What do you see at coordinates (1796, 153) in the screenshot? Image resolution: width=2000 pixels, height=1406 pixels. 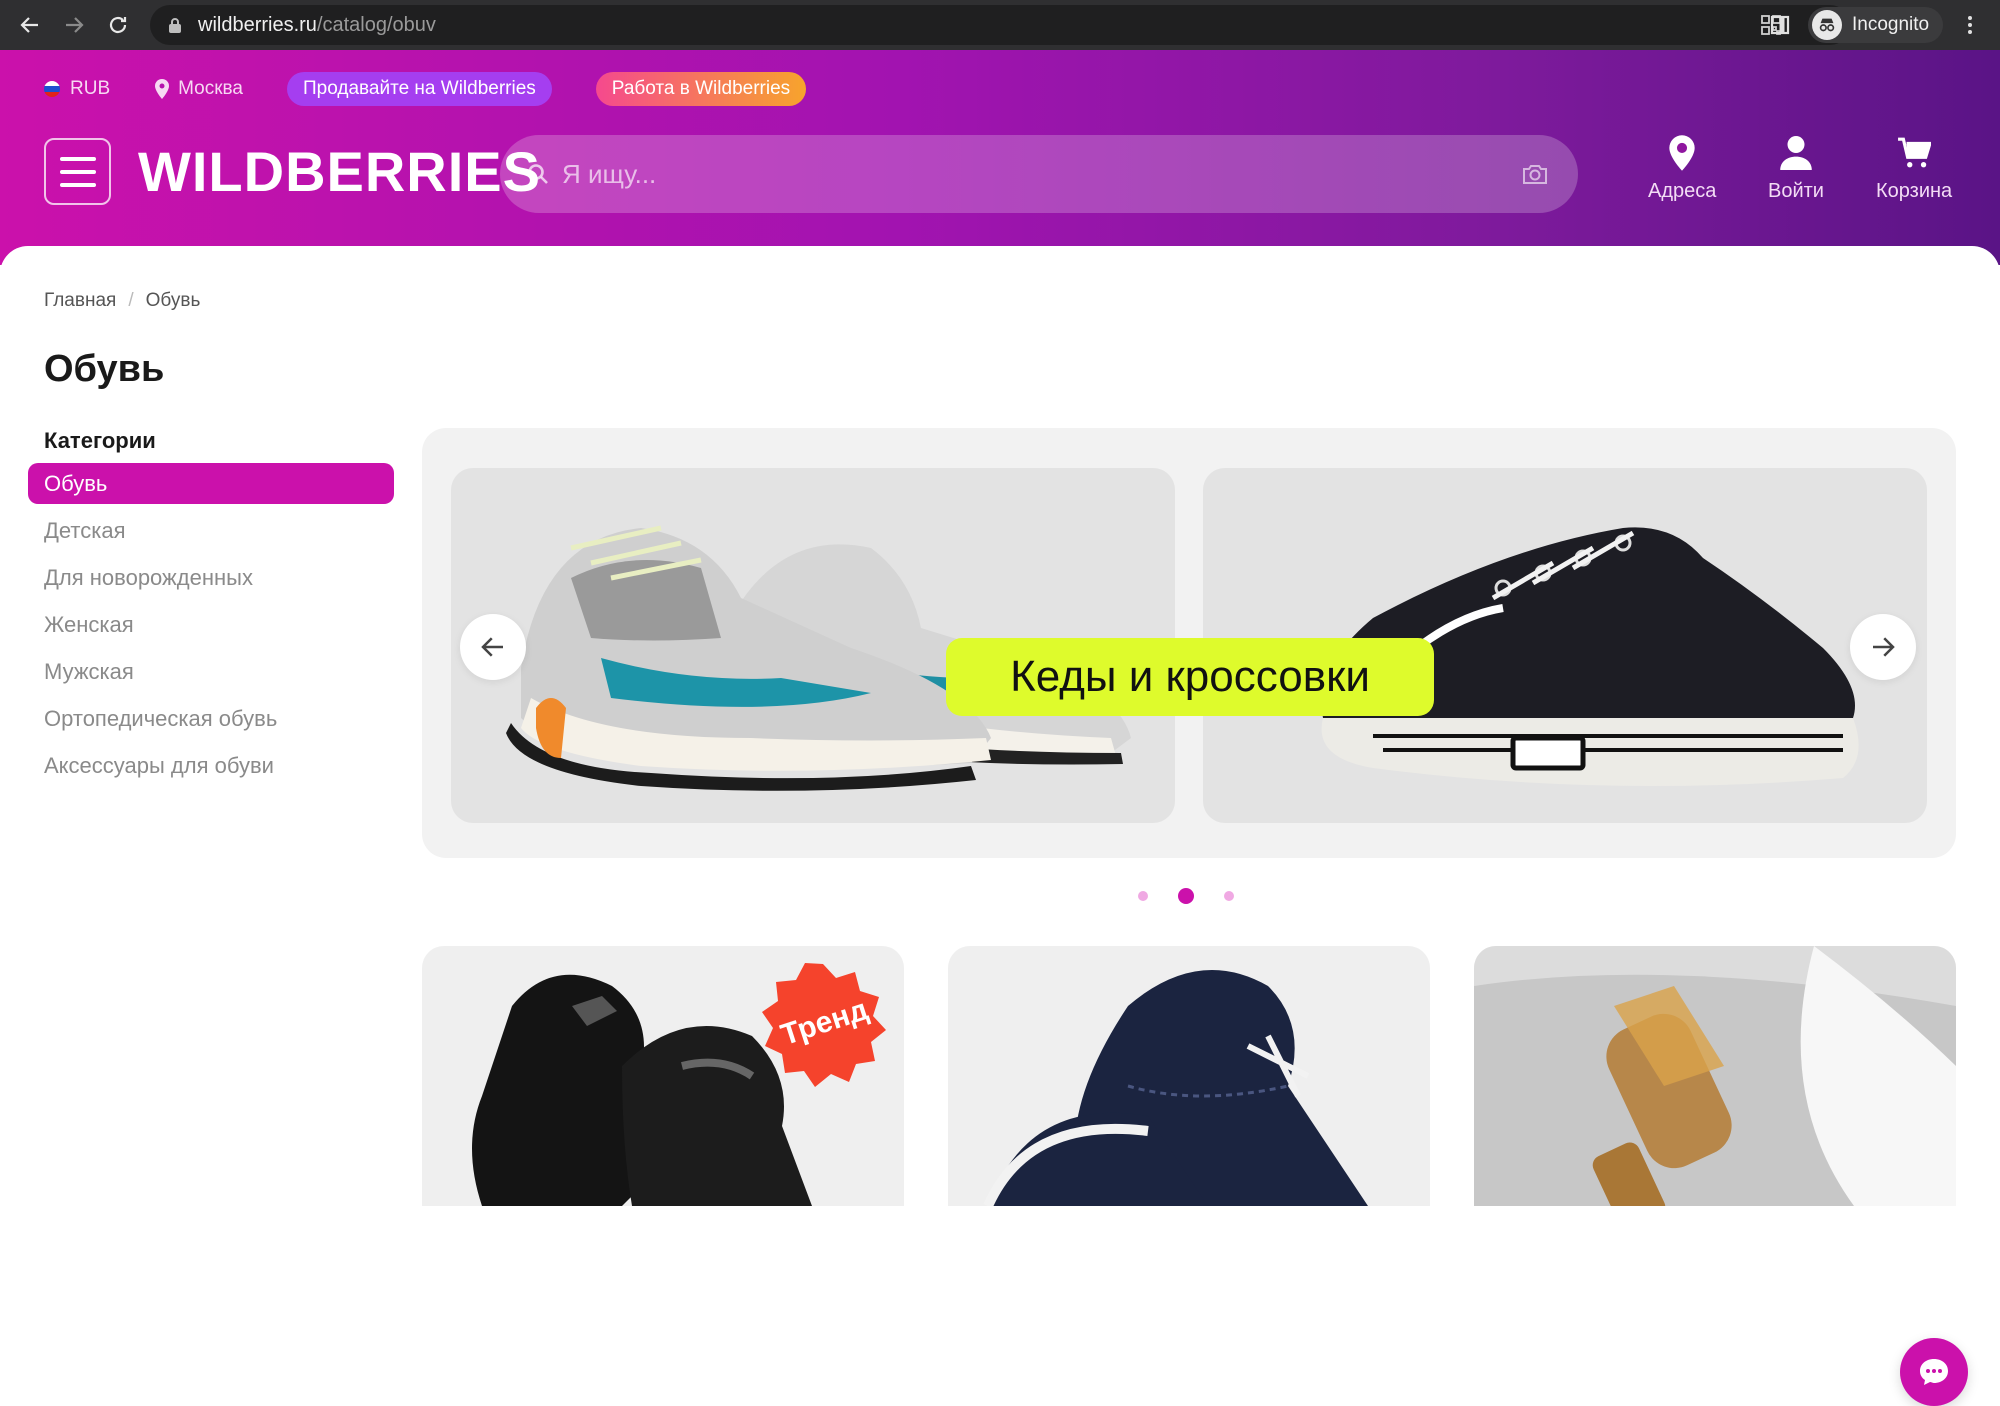 I see `user-icon` at bounding box center [1796, 153].